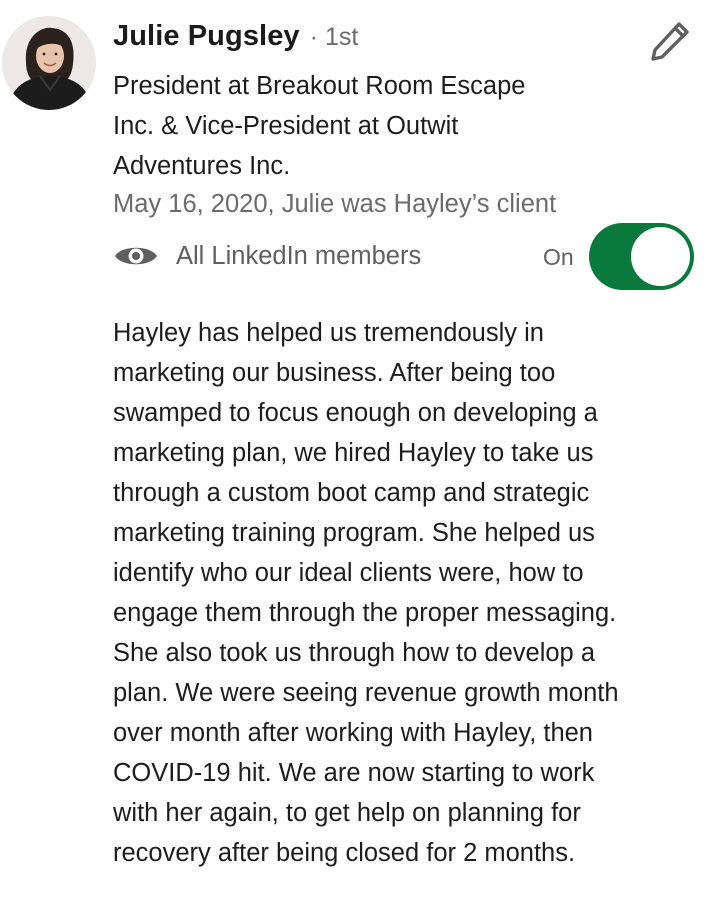  What do you see at coordinates (351, 493) in the screenshot?
I see `recommendation-line: through a custom boot camp and strategic` at bounding box center [351, 493].